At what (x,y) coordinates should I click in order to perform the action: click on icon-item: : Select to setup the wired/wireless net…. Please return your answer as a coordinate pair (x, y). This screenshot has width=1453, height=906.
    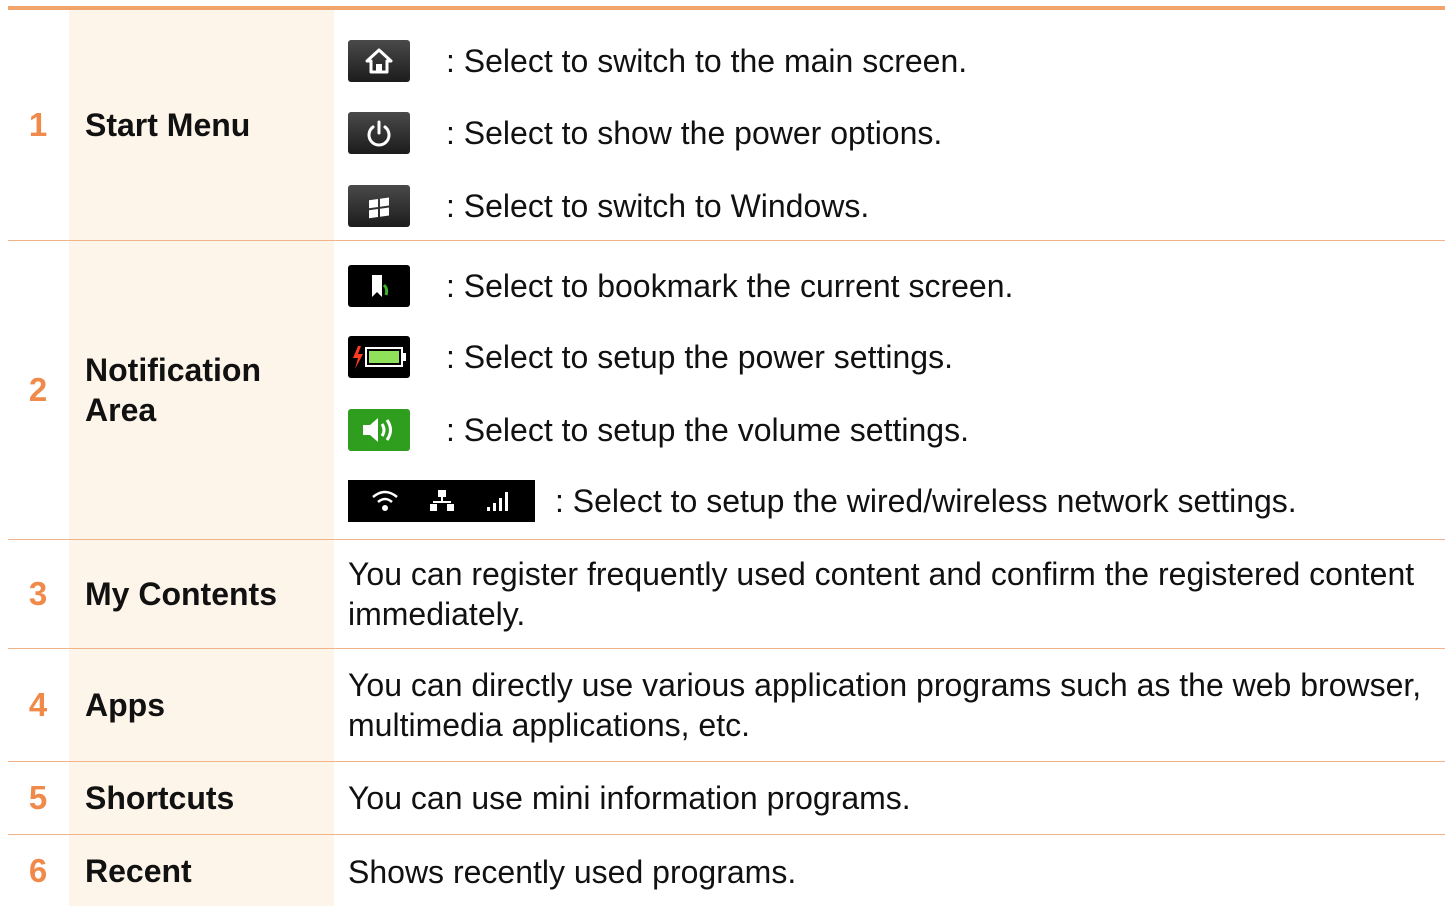
    Looking at the image, I should click on (822, 501).